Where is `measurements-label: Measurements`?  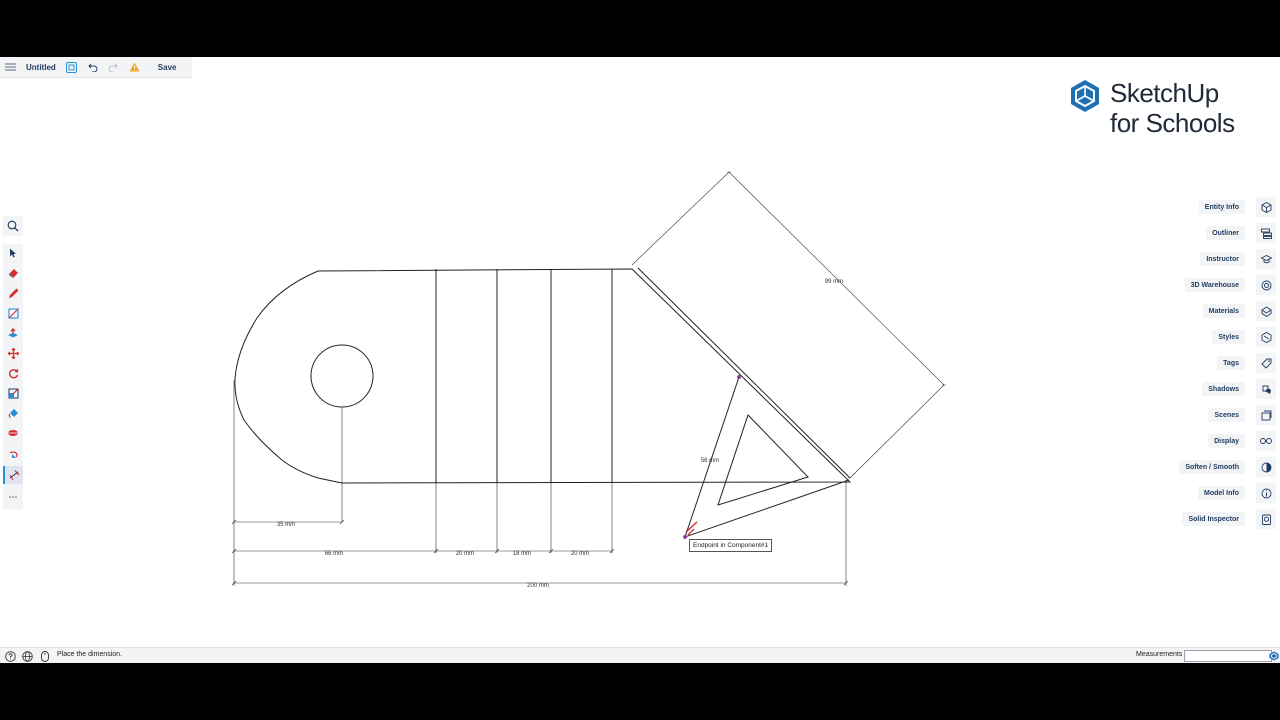
measurements-label: Measurements is located at coordinates (1159, 654).